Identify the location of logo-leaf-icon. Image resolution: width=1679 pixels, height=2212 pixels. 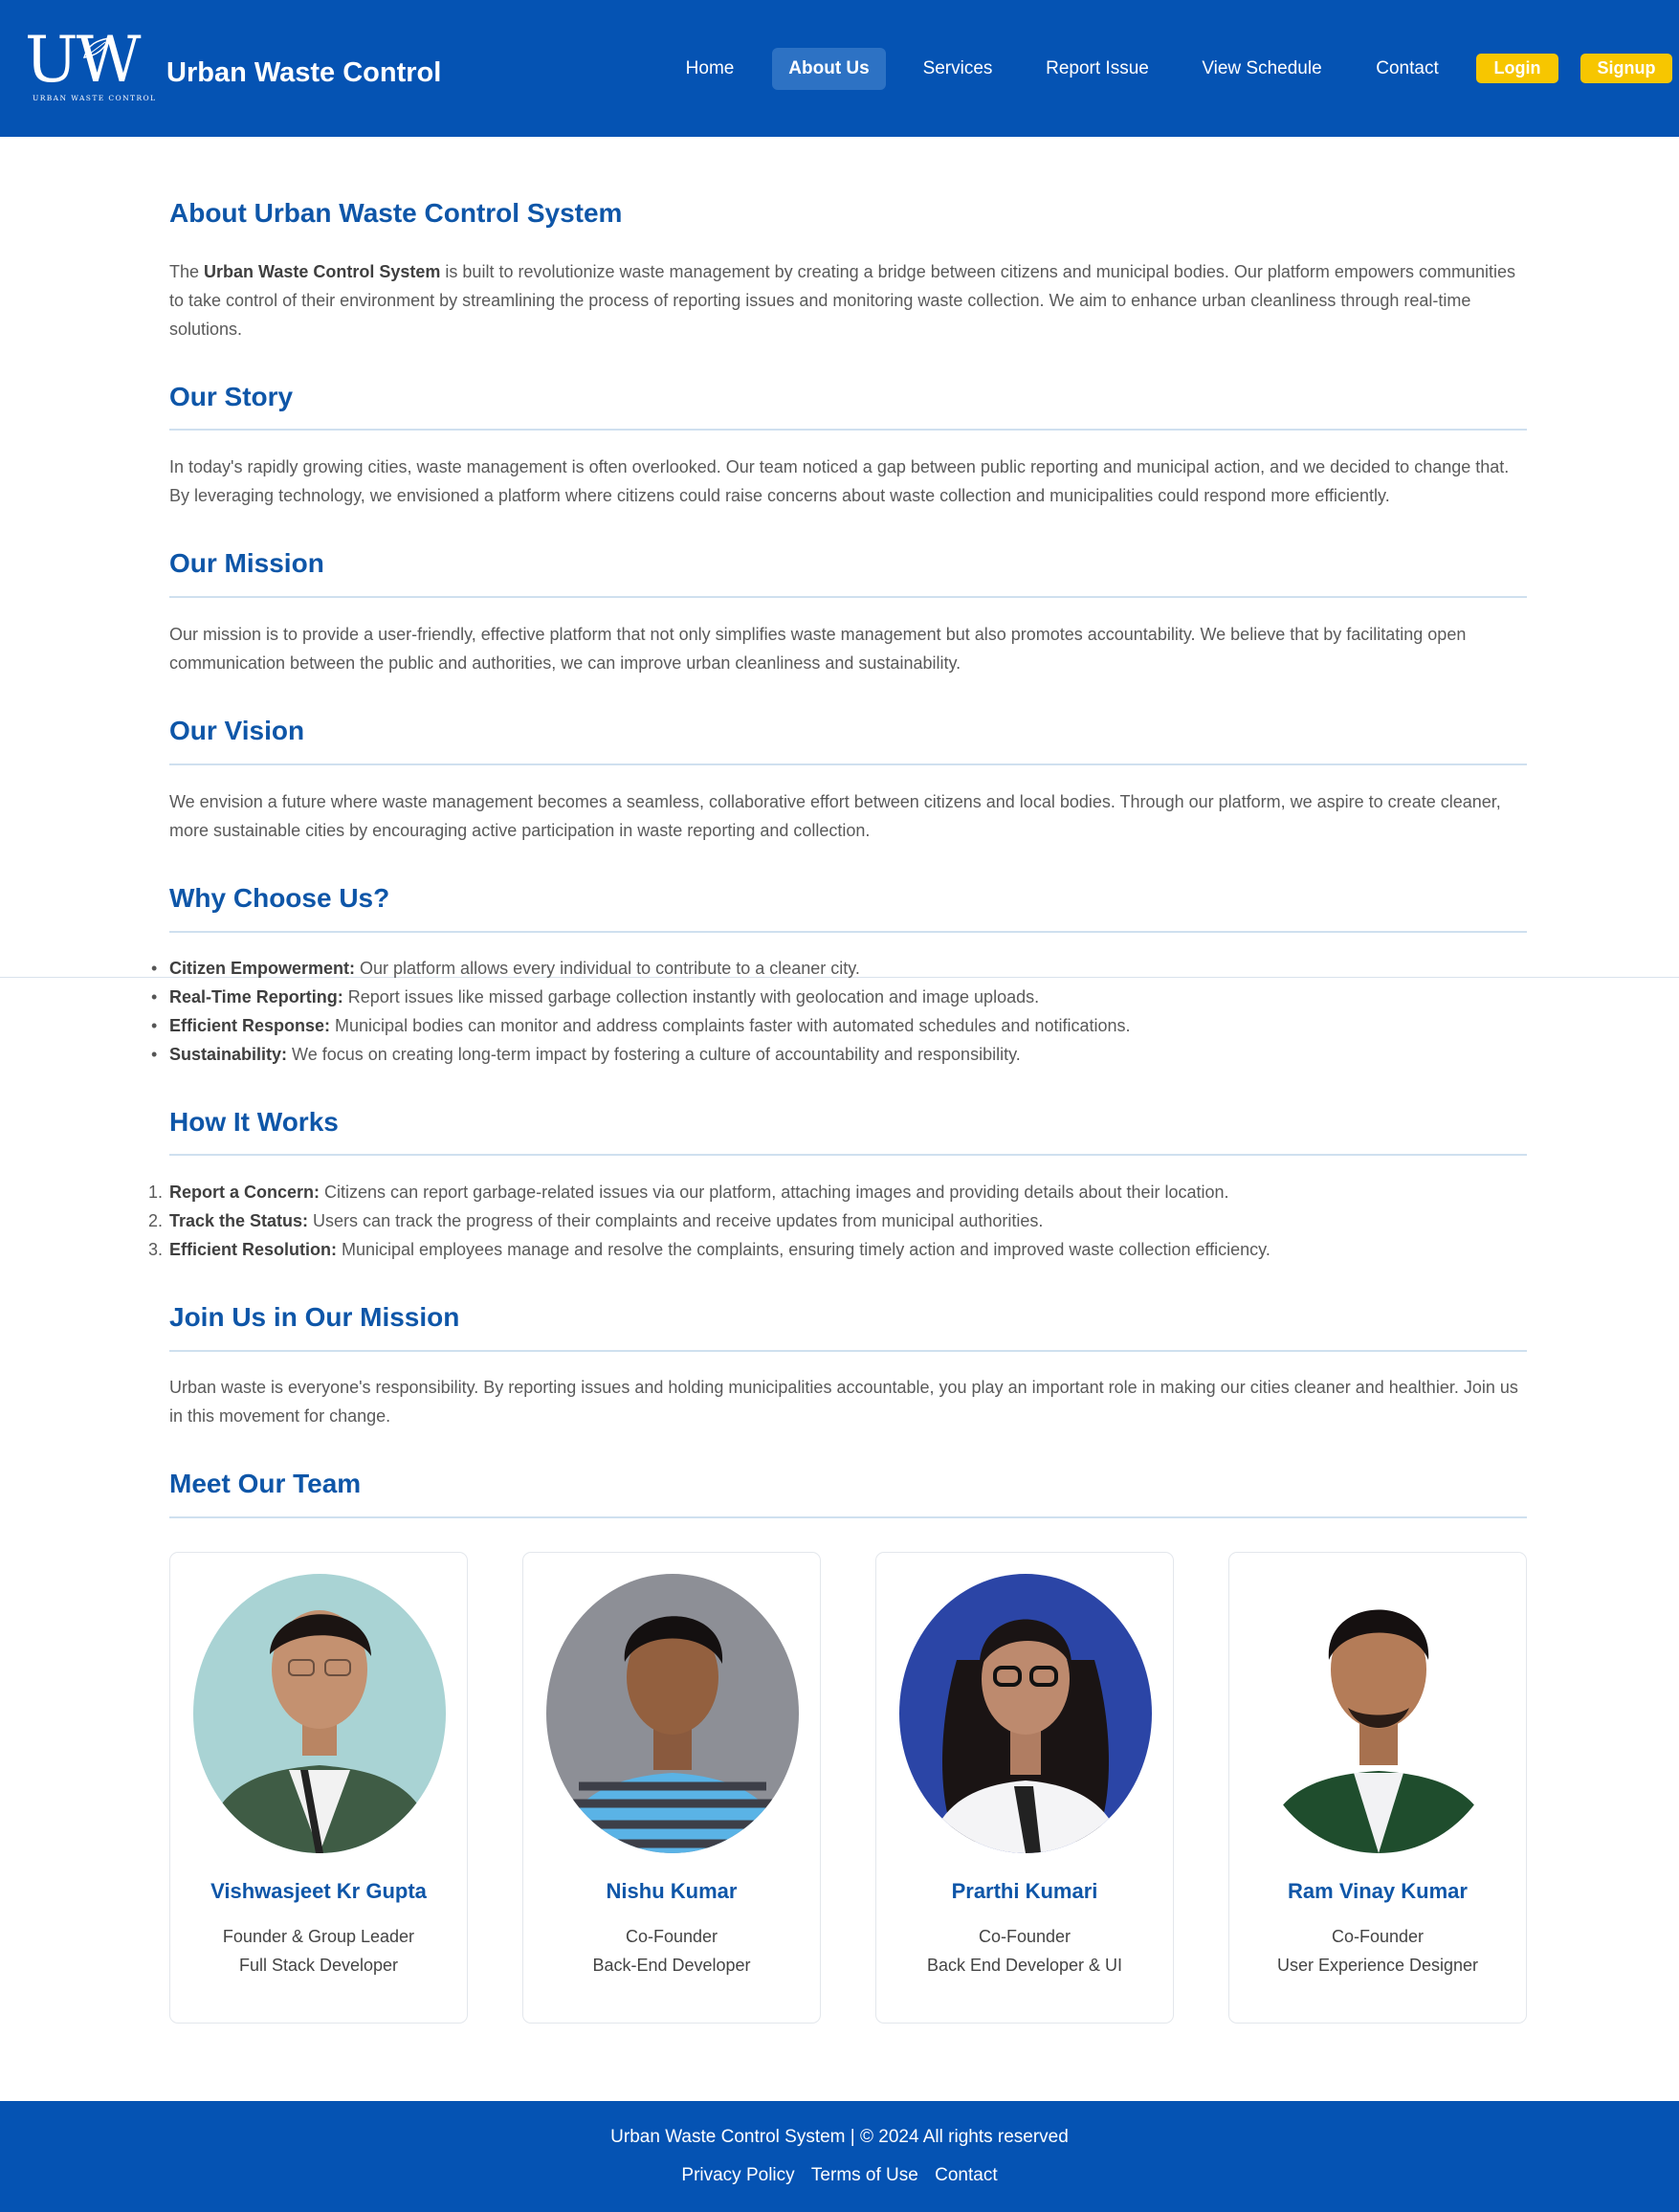
(97, 47).